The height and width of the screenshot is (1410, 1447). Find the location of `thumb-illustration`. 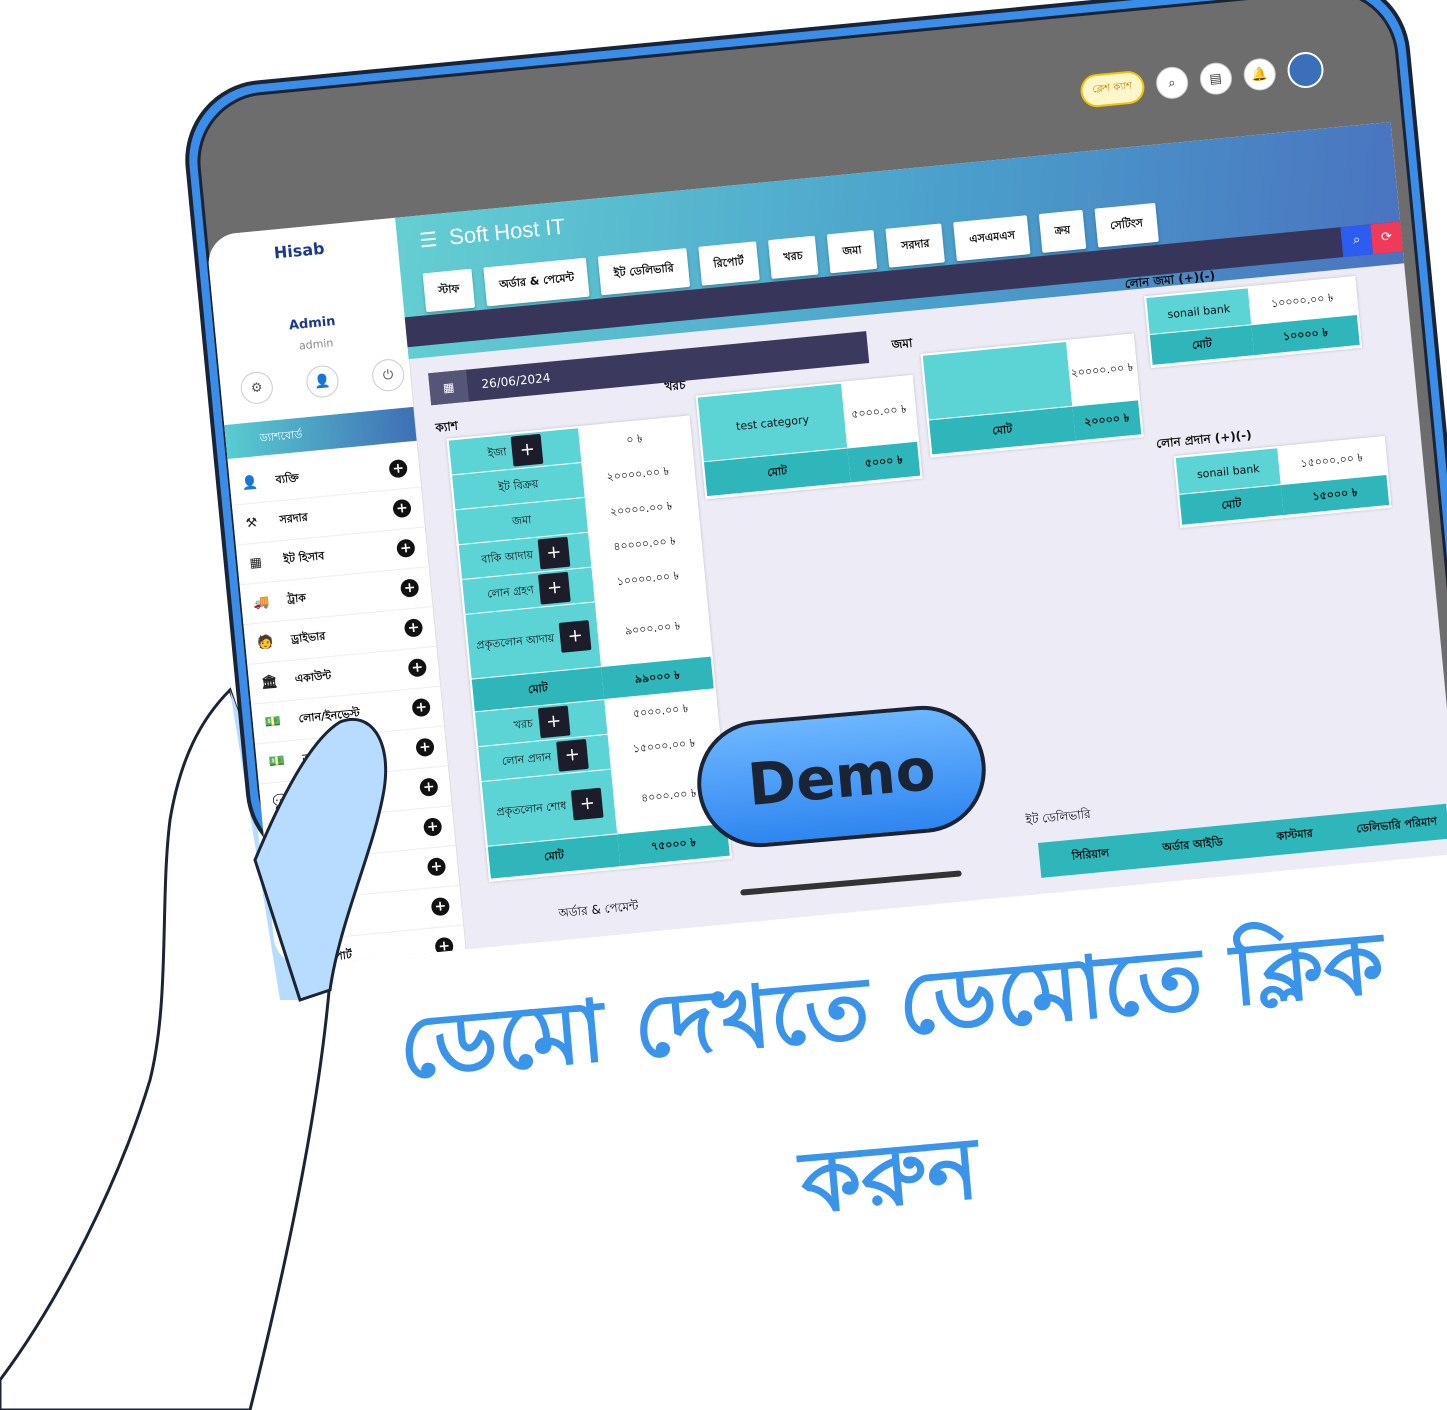

thumb-illustration is located at coordinates (320, 859).